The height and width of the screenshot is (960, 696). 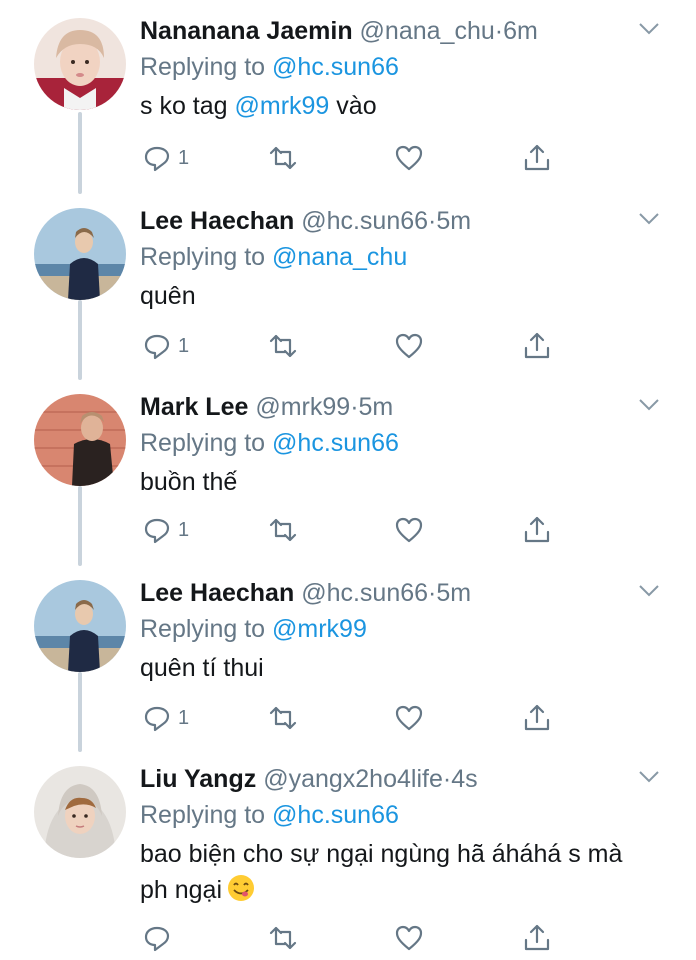 I want to click on mention-link: @mrk99, so click(x=282, y=106).